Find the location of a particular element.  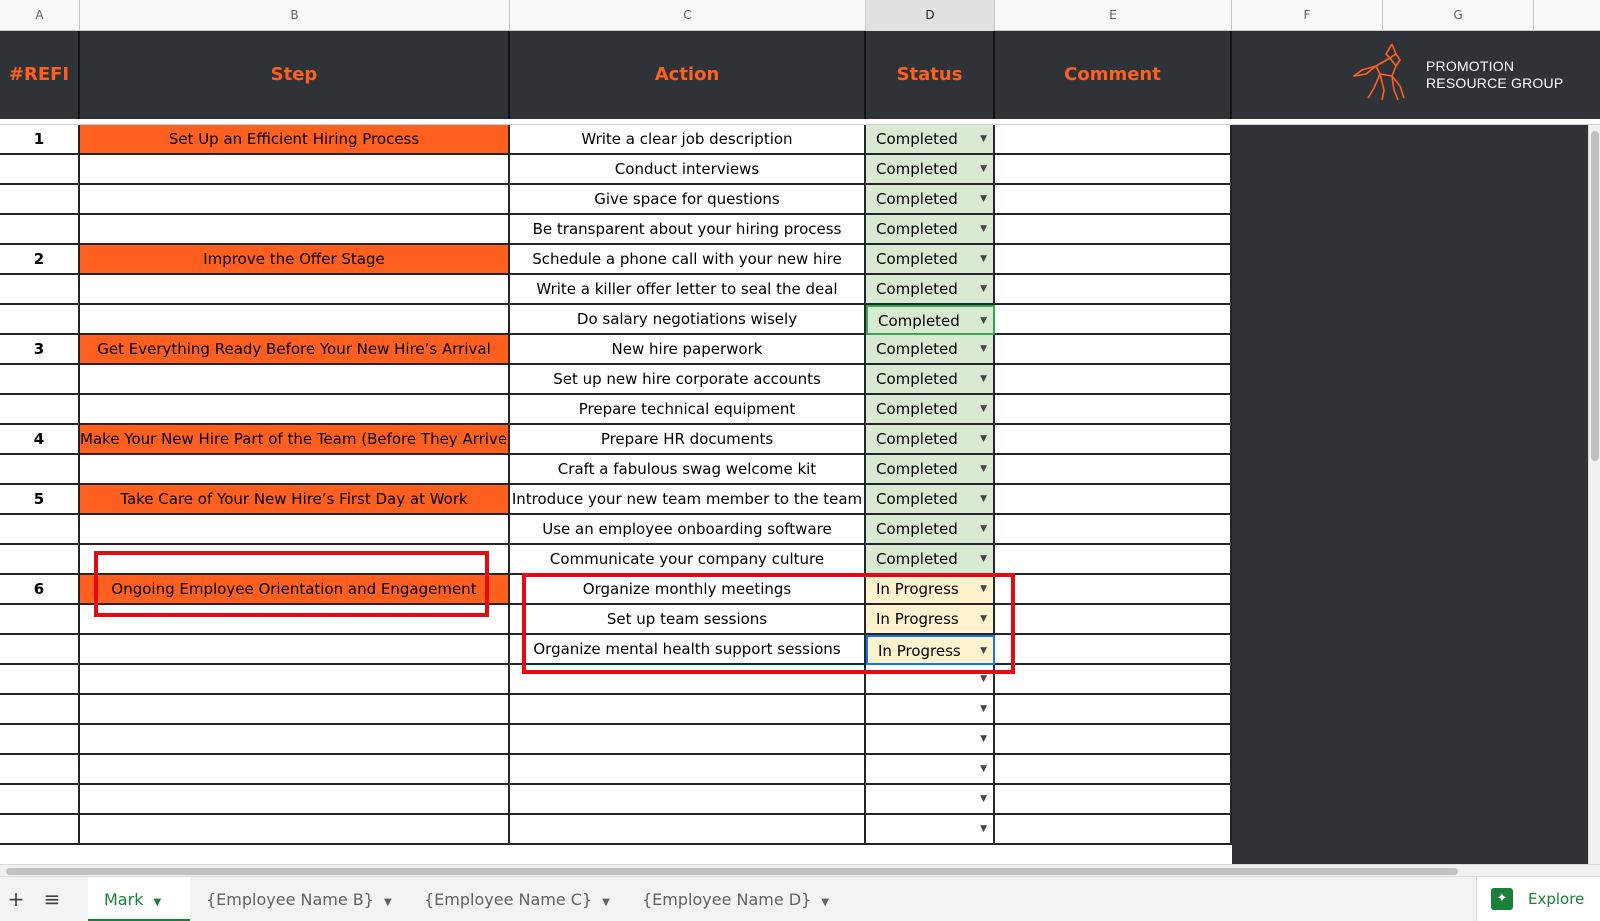

action-cell: Craft a fabulous swag welcome kit is located at coordinates (688, 470).